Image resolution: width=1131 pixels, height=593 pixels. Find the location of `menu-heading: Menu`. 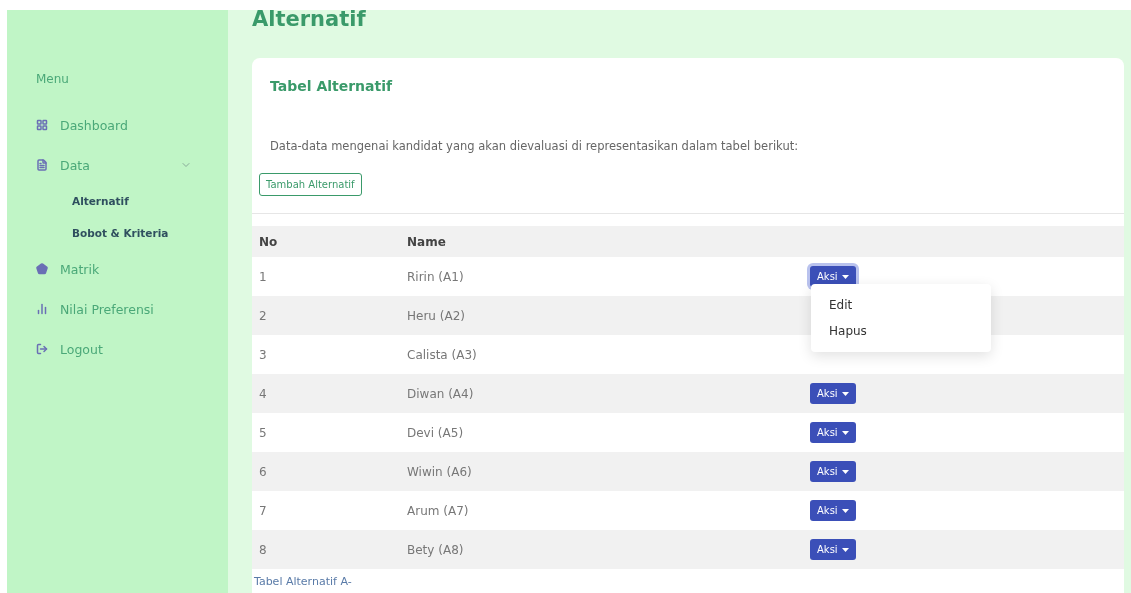

menu-heading: Menu is located at coordinates (52, 79).